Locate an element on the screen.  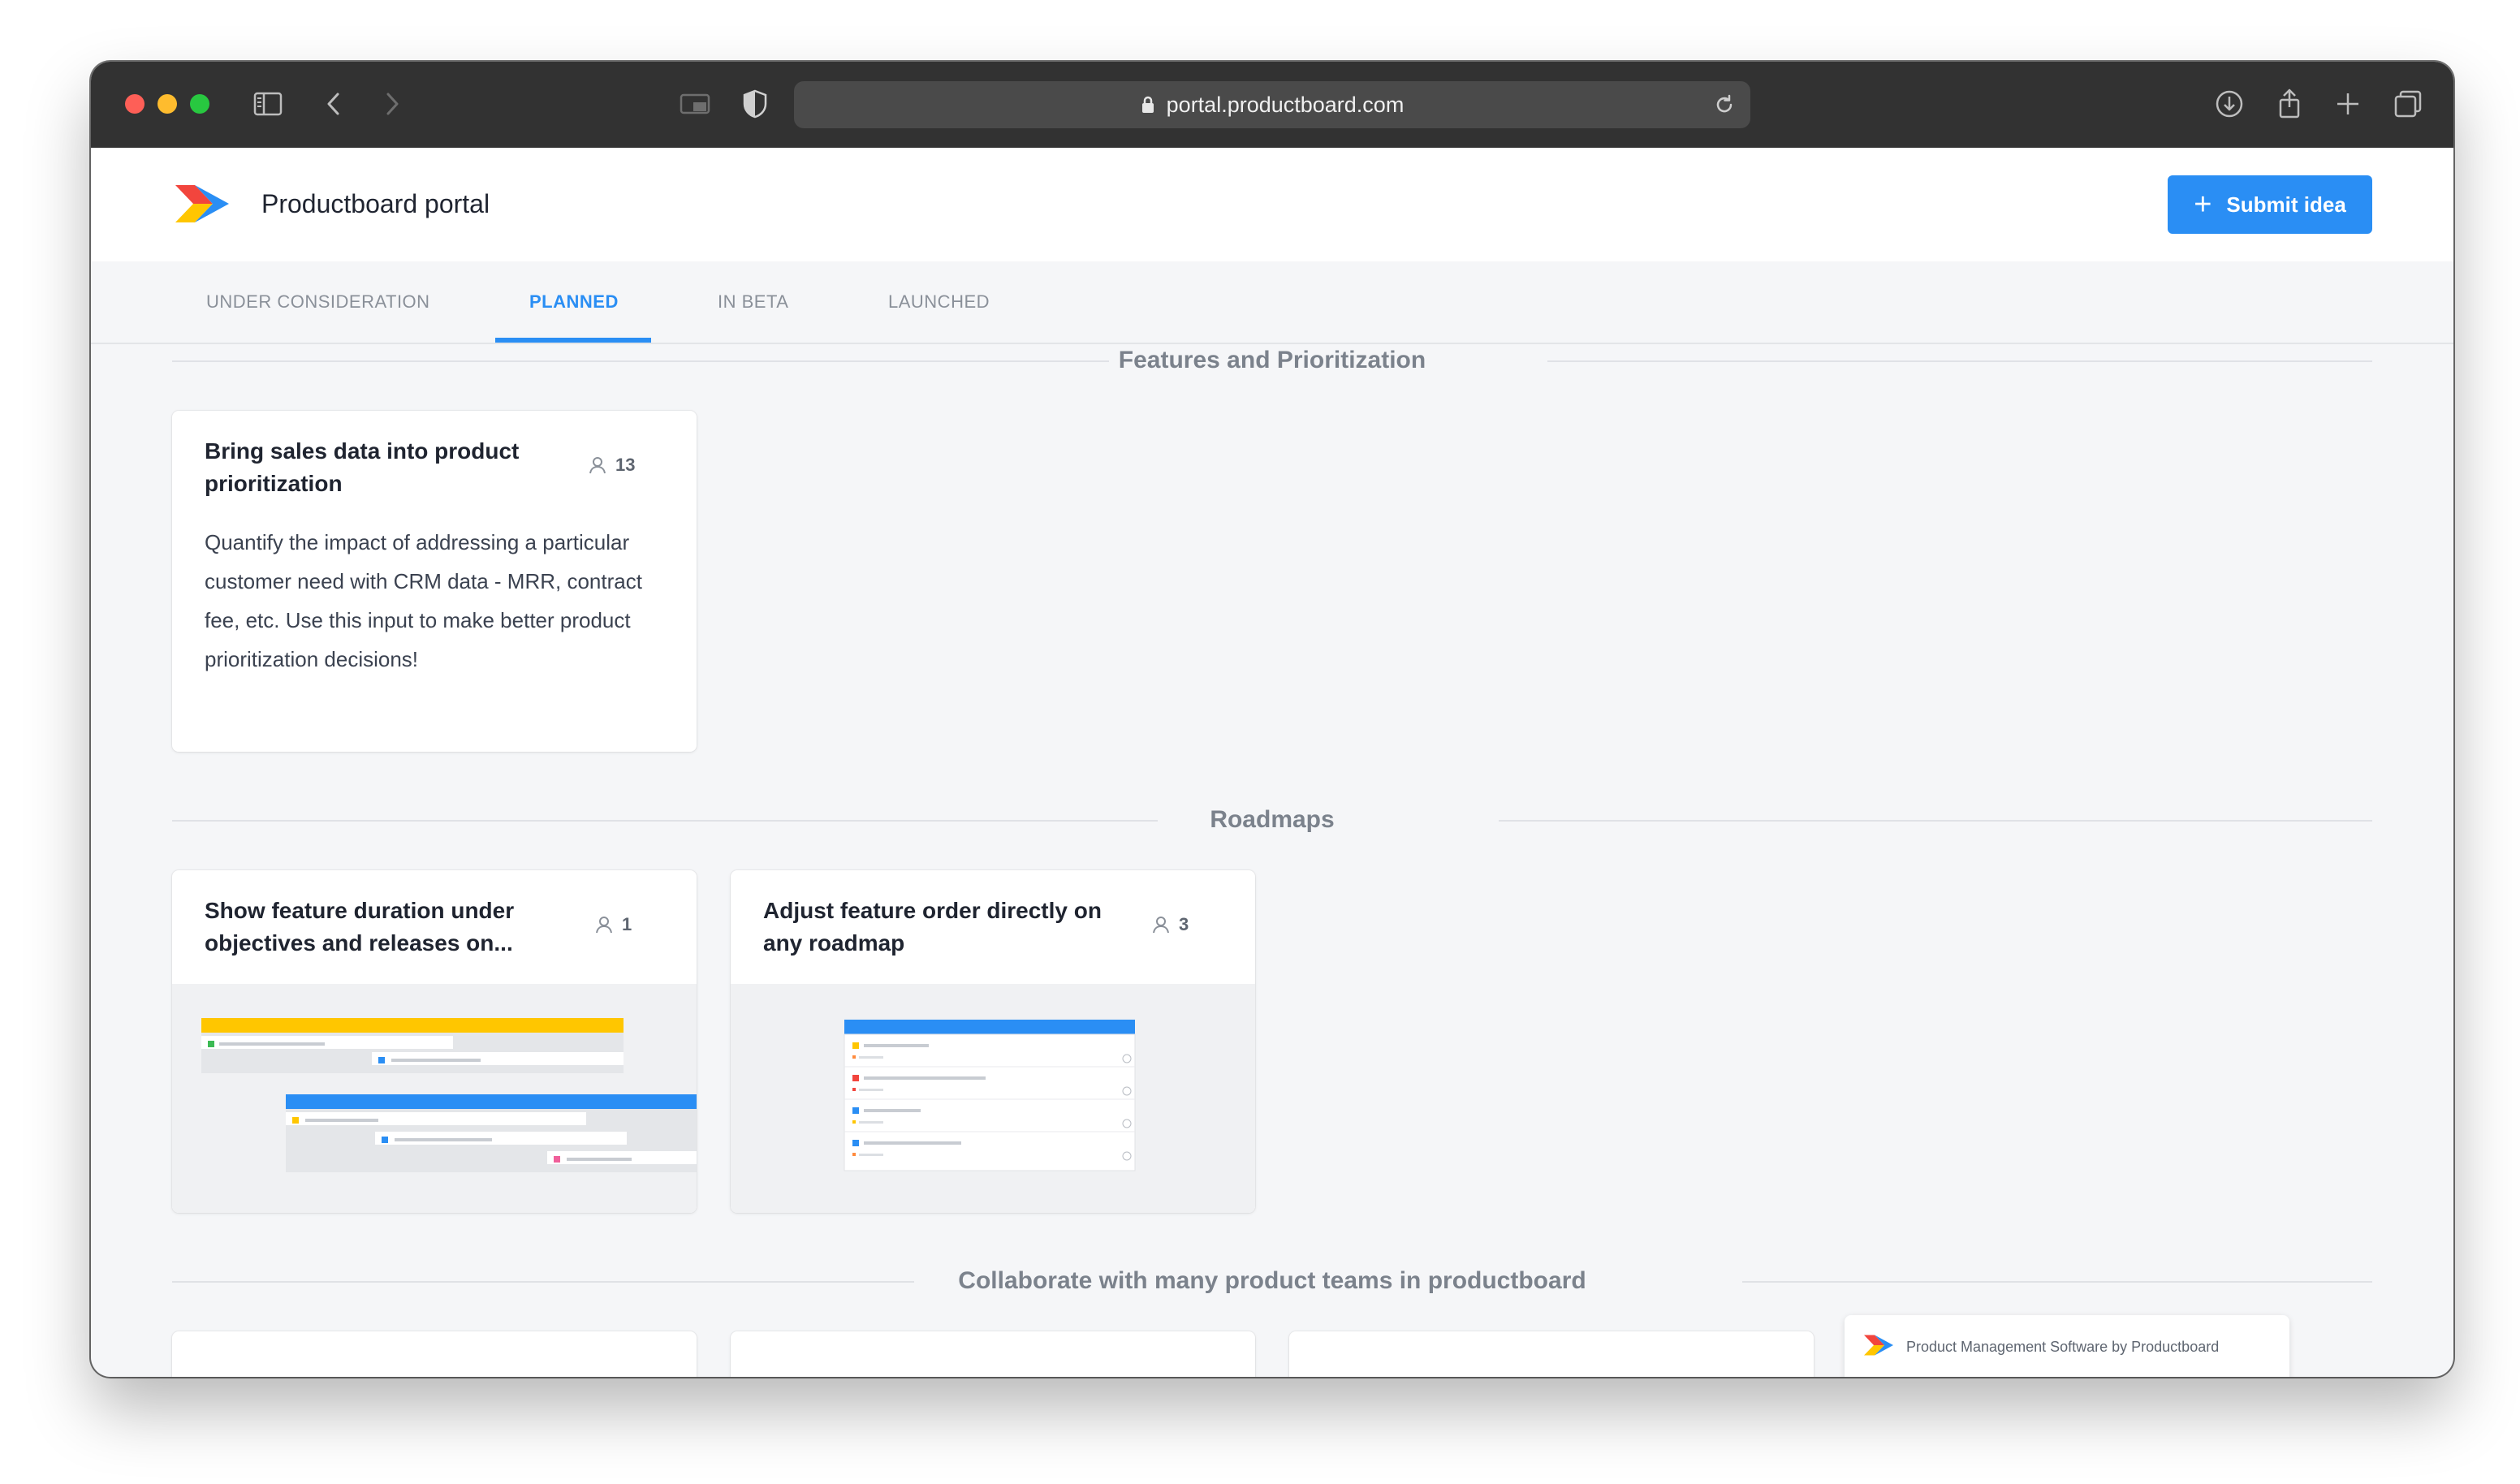
tab-launched: LAUNCHED is located at coordinates (939, 302).